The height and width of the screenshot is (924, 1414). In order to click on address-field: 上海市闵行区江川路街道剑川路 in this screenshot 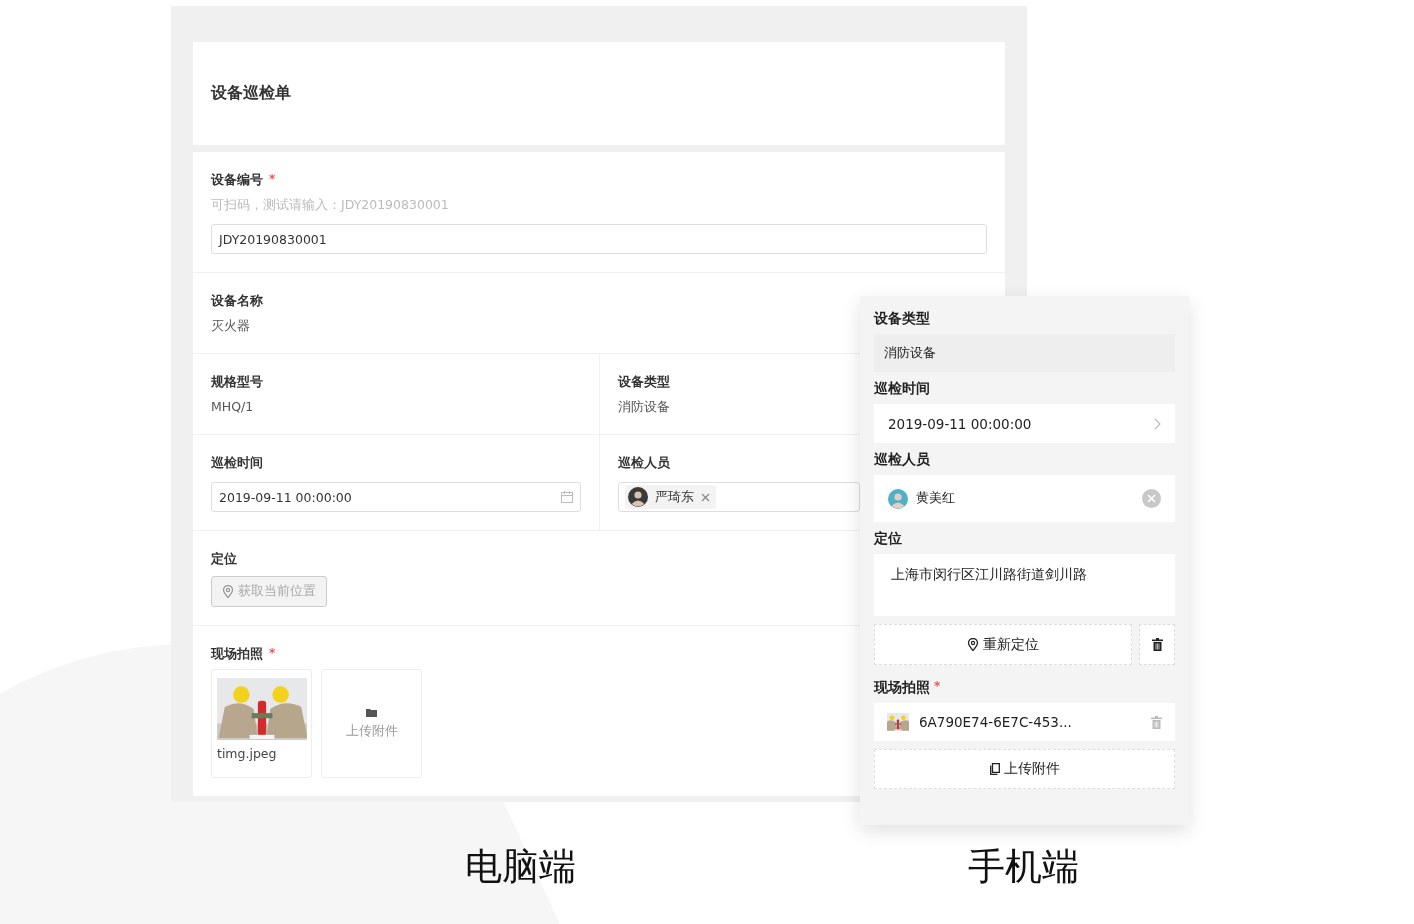, I will do `click(1024, 585)`.